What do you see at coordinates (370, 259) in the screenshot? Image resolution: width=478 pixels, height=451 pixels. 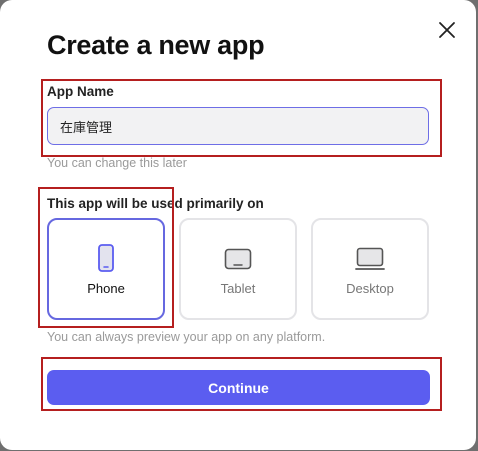 I see `desktop-icon` at bounding box center [370, 259].